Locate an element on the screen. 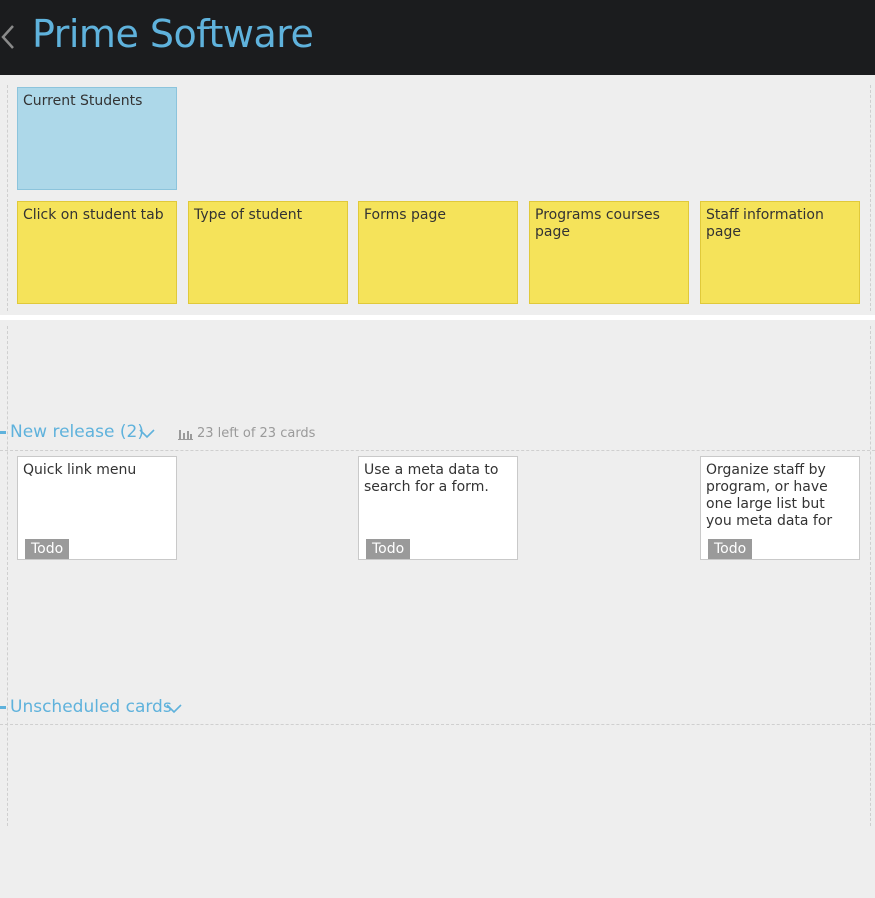  card-text: Type of student is located at coordinates (248, 215).